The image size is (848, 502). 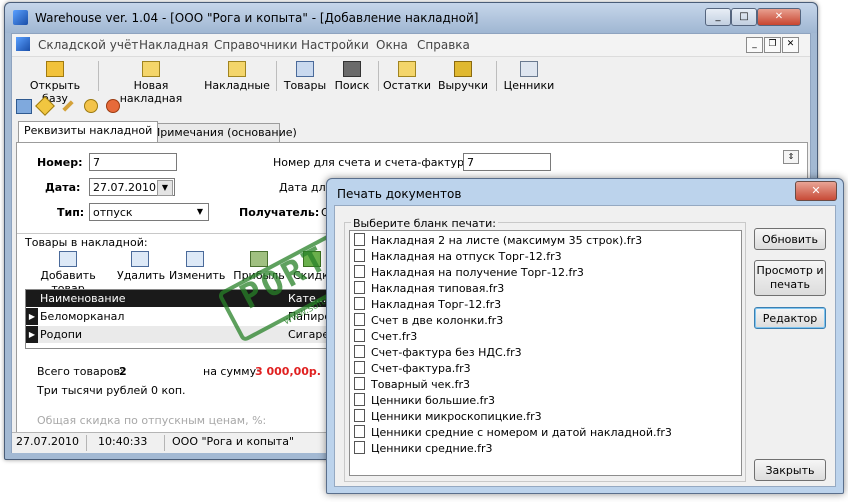 I want to click on table-icon, so click(x=24, y=106).